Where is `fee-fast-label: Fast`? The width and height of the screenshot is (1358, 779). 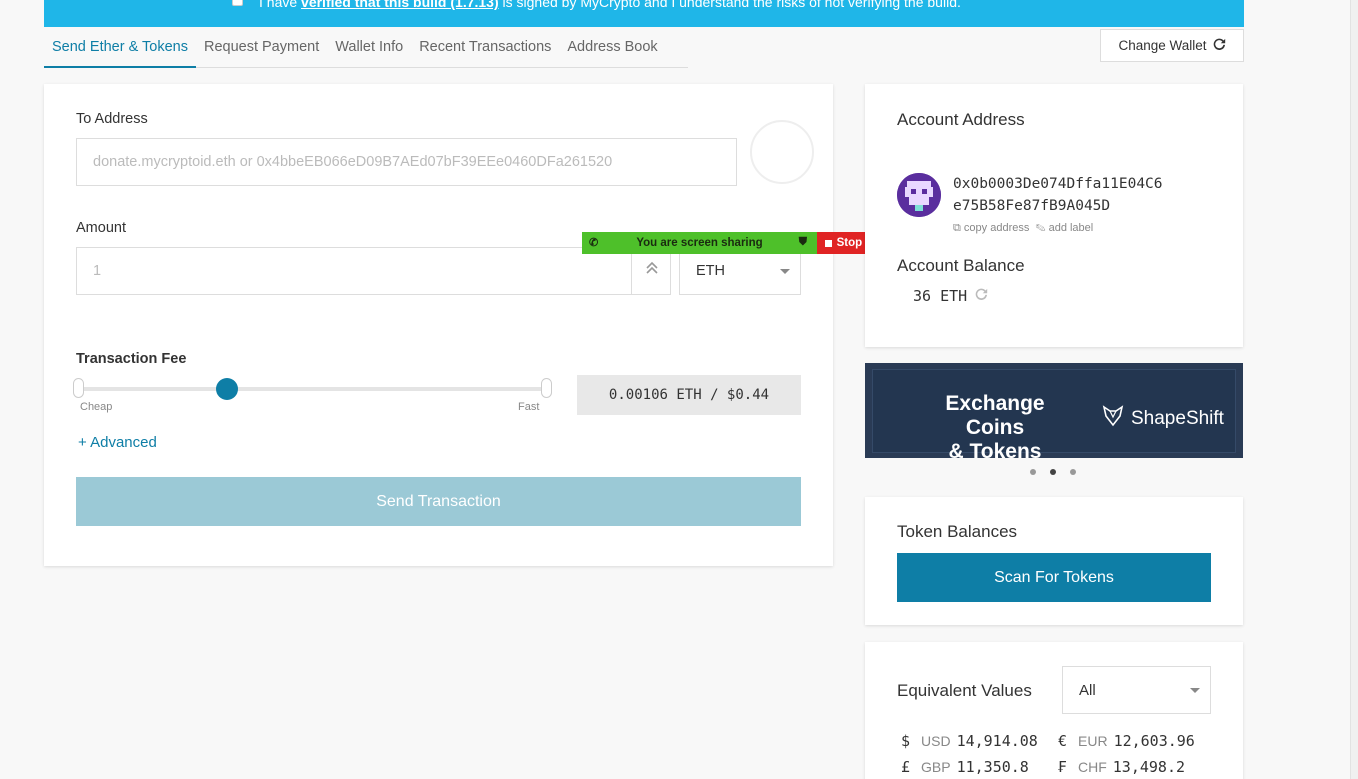 fee-fast-label: Fast is located at coordinates (529, 407).